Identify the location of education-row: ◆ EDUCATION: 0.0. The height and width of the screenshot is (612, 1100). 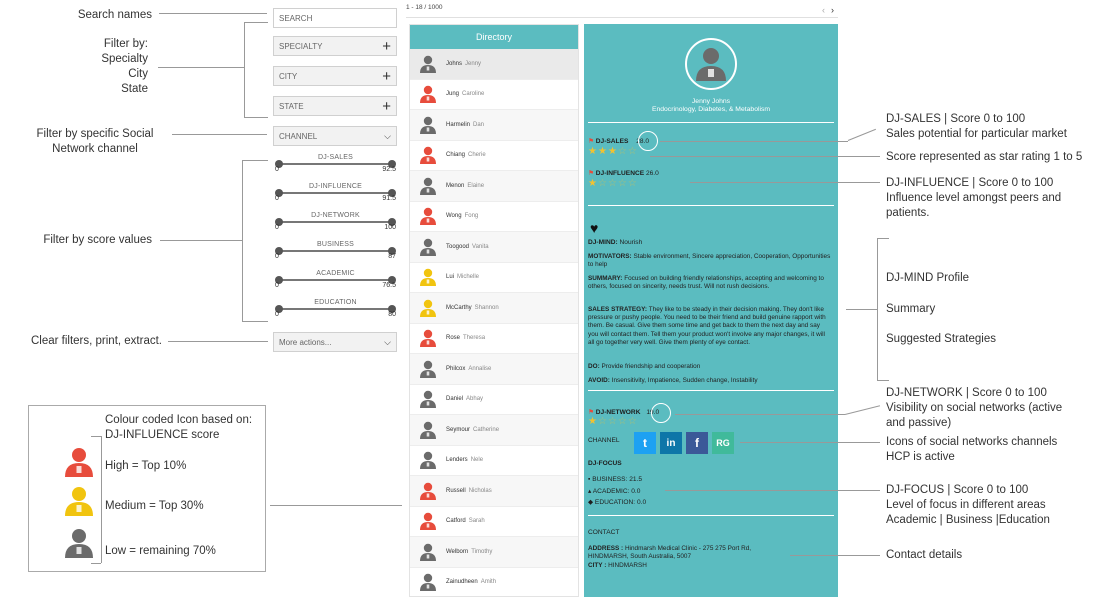
(617, 502).